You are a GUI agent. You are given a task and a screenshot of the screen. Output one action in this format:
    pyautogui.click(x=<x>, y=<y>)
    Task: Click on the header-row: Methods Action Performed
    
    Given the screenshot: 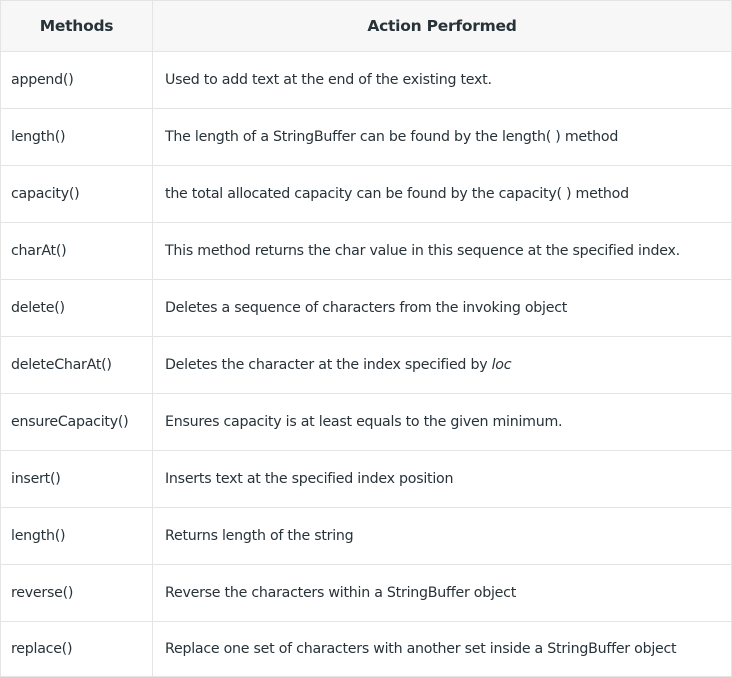 What is the action you would take?
    pyautogui.click(x=366, y=26)
    